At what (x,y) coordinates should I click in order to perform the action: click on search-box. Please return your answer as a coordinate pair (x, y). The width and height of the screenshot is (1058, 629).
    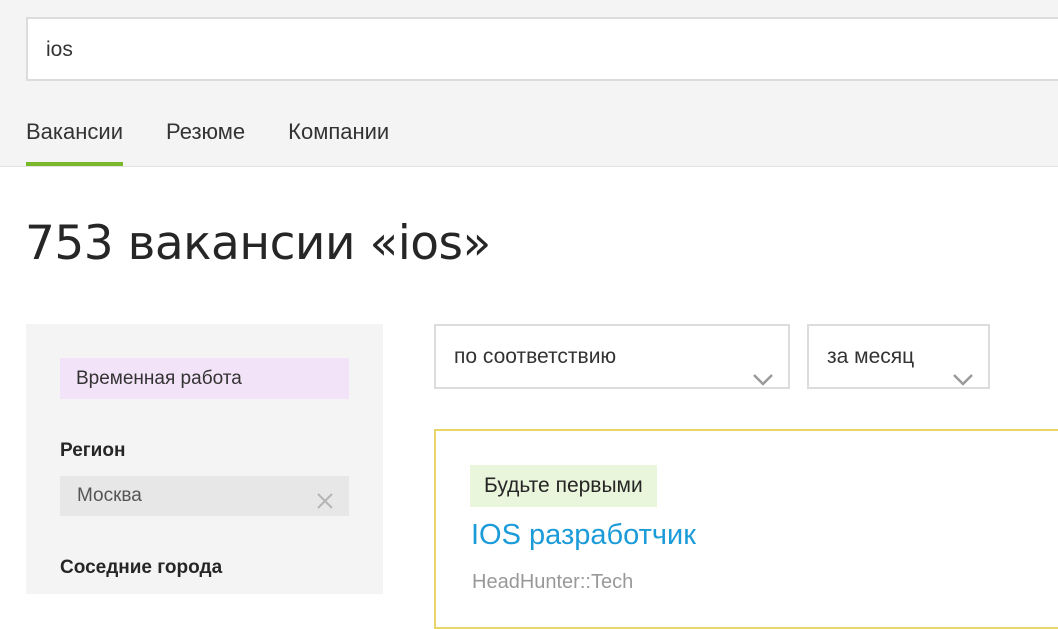
    Looking at the image, I should click on (542, 49).